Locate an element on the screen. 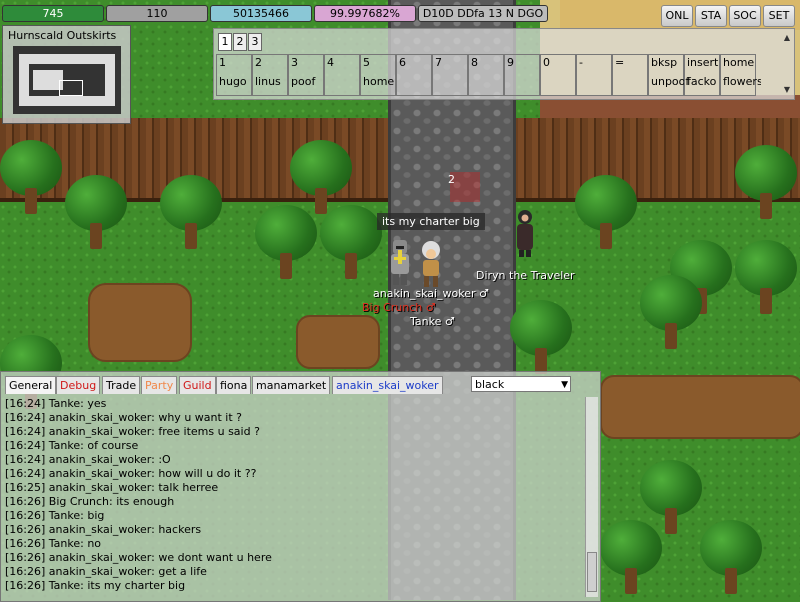 The width and height of the screenshot is (800, 602). other-player-name-label: Tanke ♂ is located at coordinates (432, 321).